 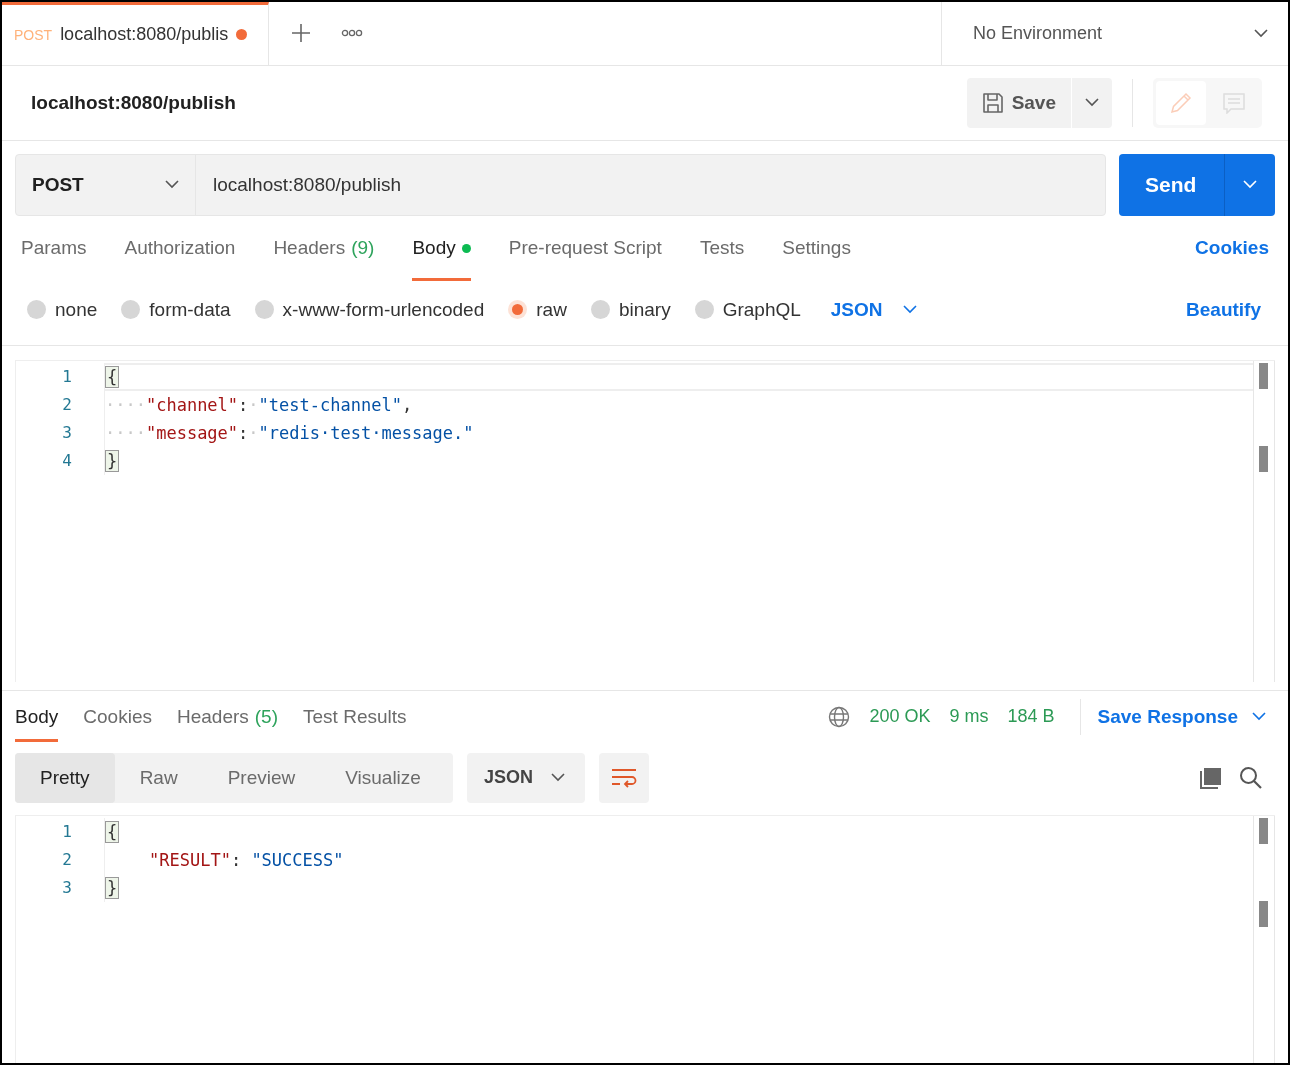 I want to click on request-tab: POST localhost:8080/publis, so click(x=135, y=33).